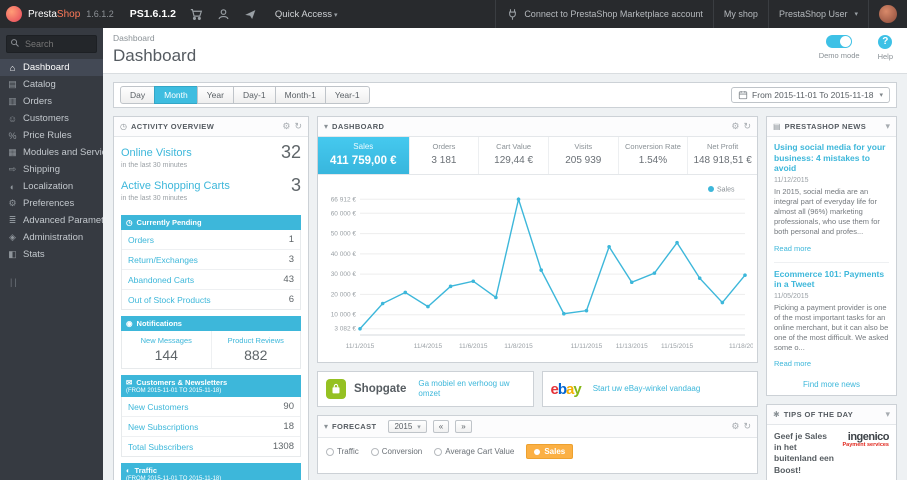 The image size is (907, 480). I want to click on traffic-header: ◐ Traffic (FROM 2015-11-01 TO 2015-11-18), so click(211, 471).